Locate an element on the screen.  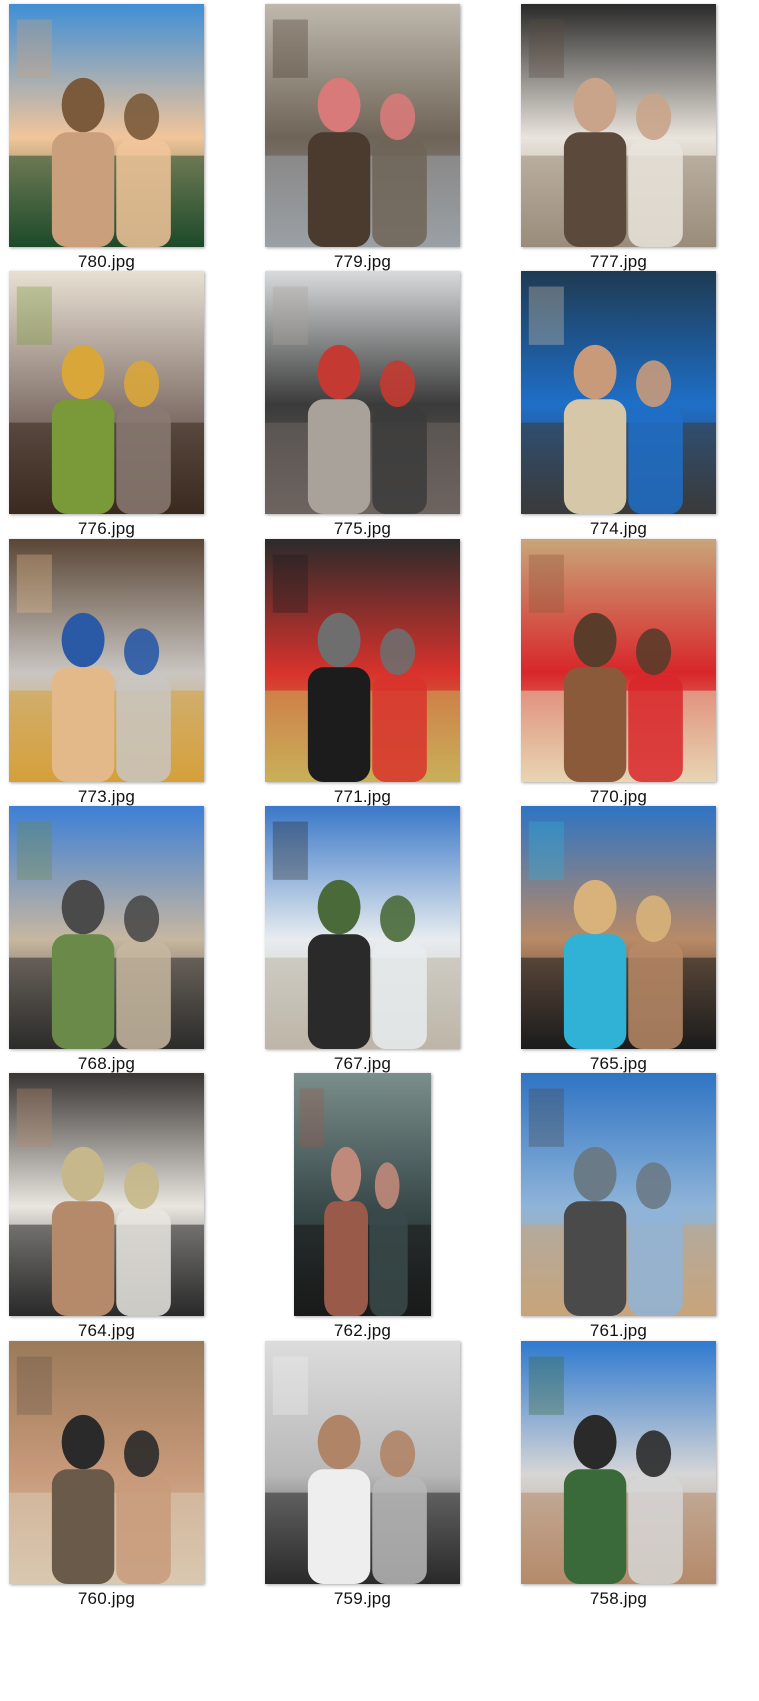
file-item: 761.jpg is located at coordinates (634, 1214).